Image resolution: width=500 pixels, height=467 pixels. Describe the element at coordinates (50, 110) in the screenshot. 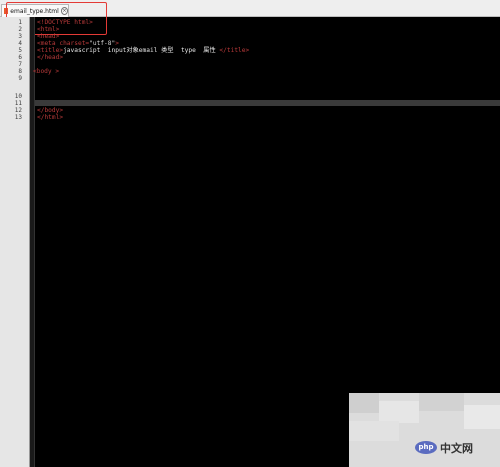

I see `code-line-12: </body>` at that location.